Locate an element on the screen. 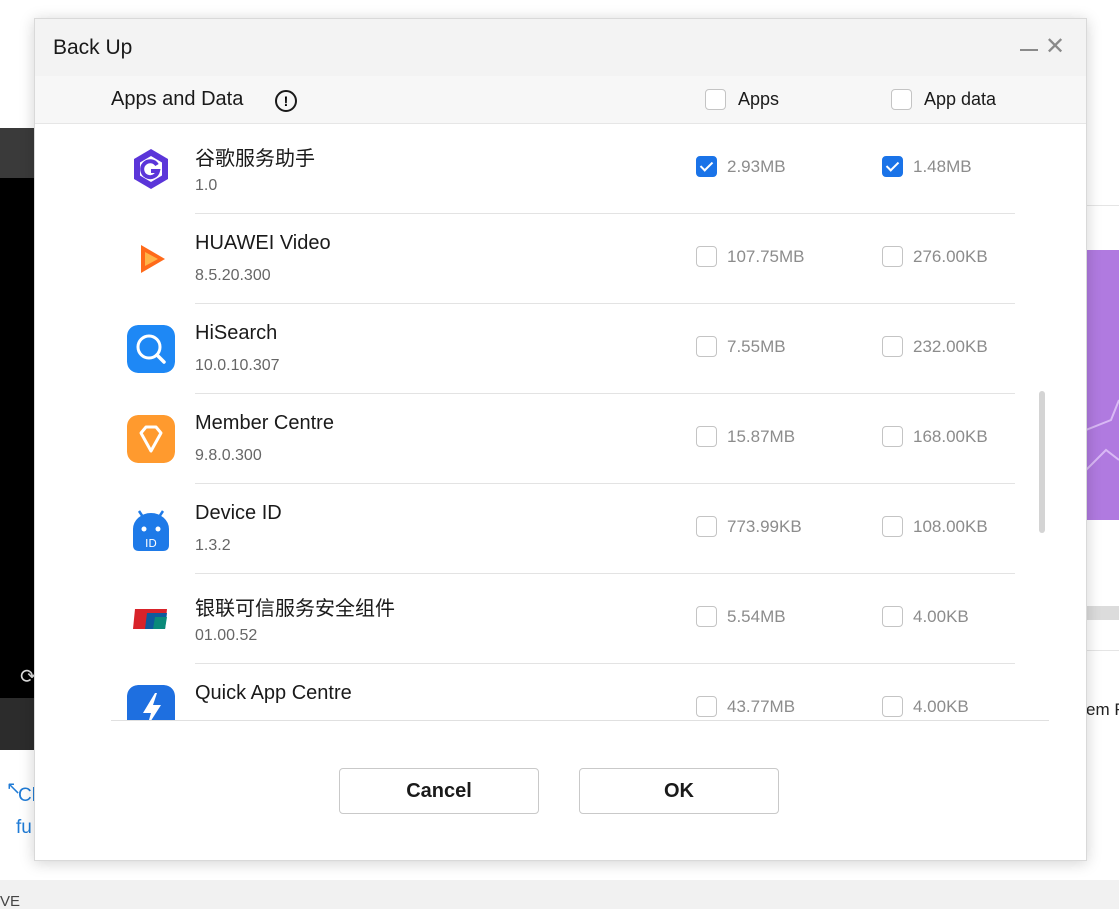 Image resolution: width=1119 pixels, height=909 pixels. background-video-panel is located at coordinates (17, 439).